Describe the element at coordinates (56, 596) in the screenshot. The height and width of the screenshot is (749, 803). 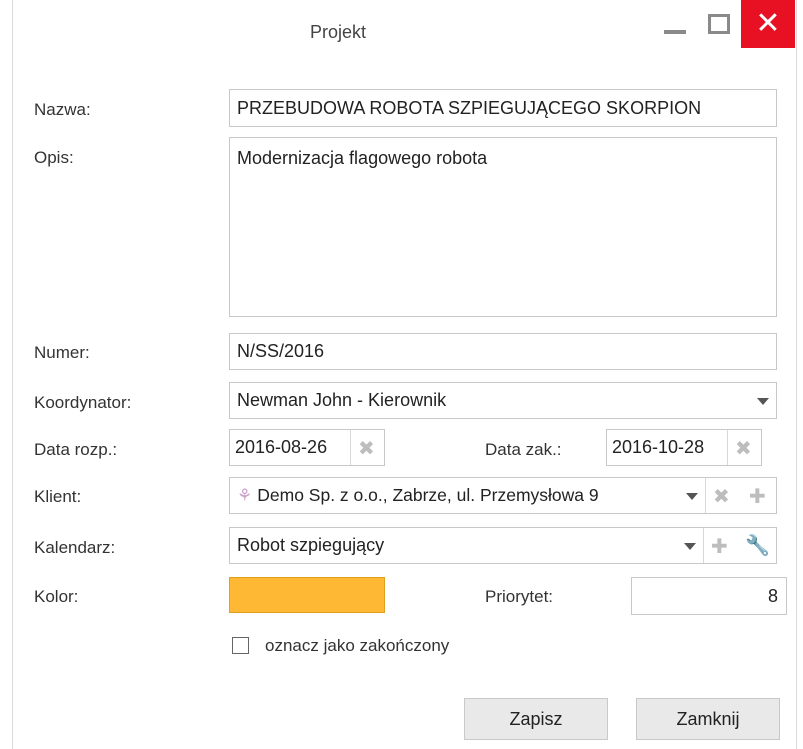
I see `color-label: Kolor:` at that location.